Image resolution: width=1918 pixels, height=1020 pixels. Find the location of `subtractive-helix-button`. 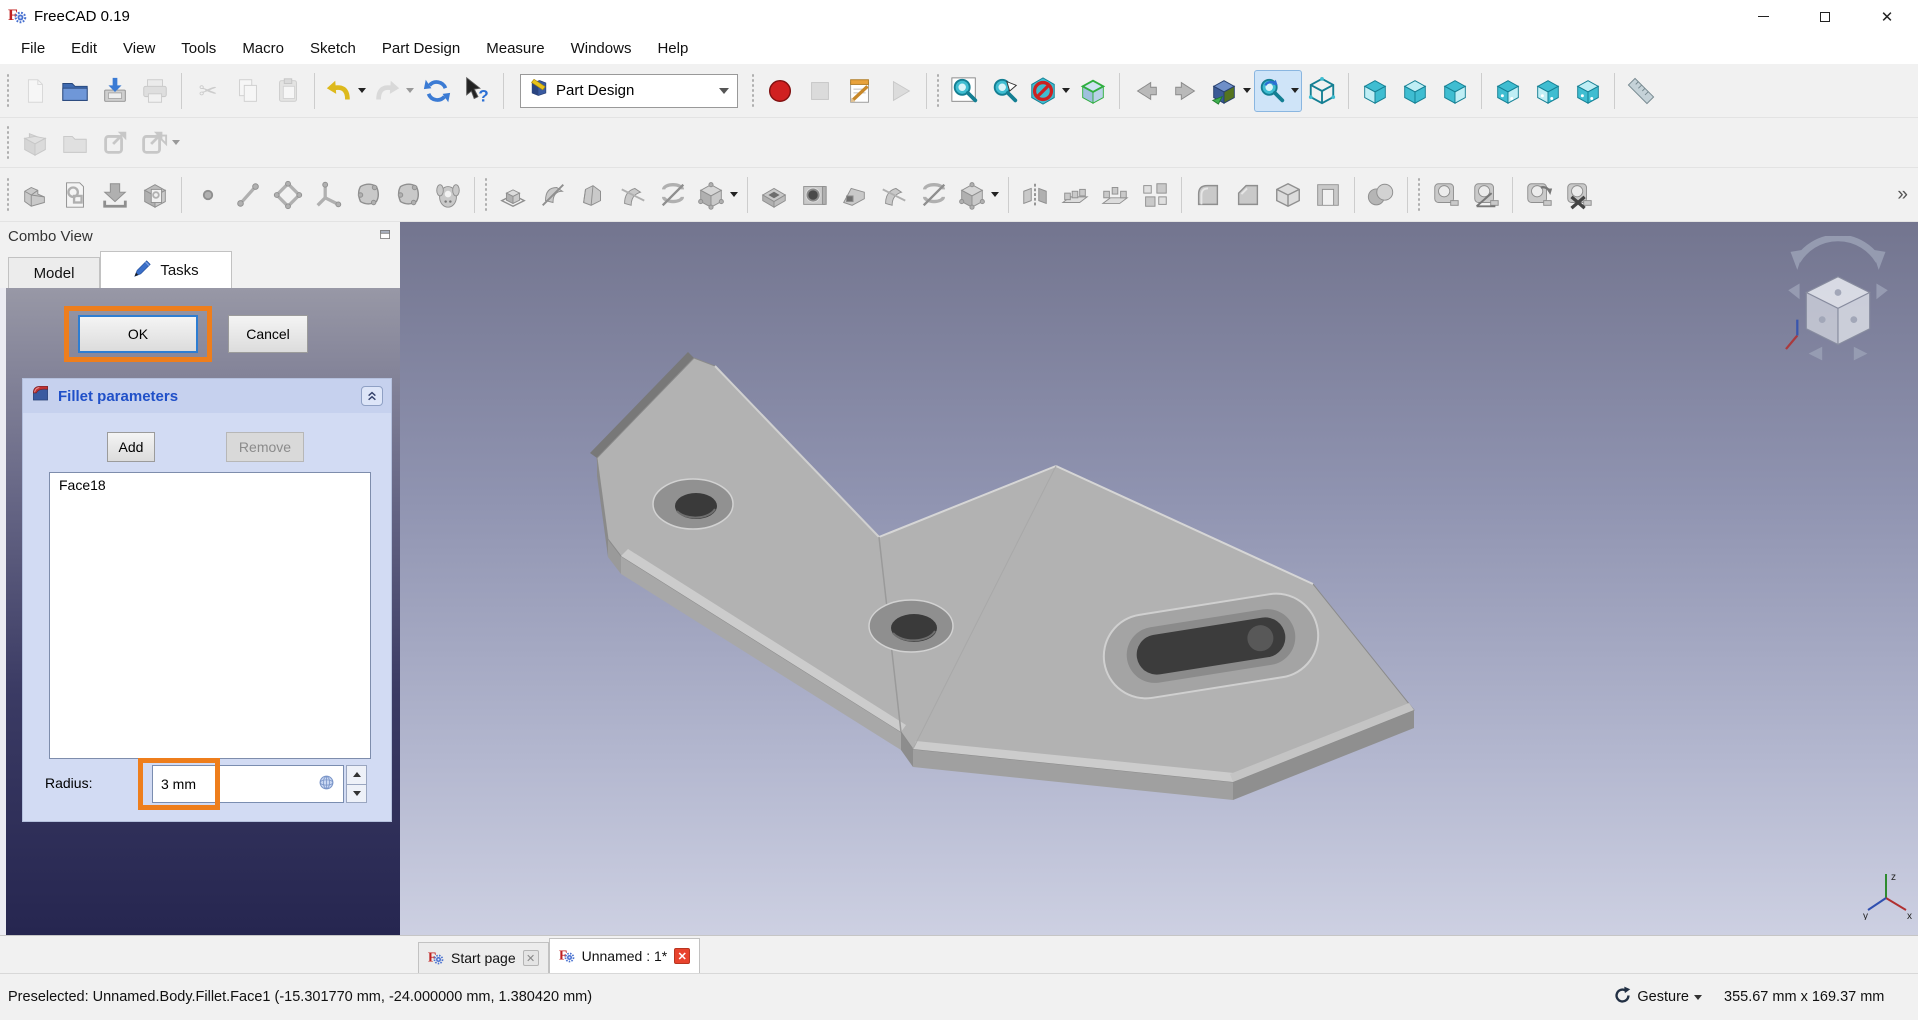

subtractive-helix-button is located at coordinates (934, 195).